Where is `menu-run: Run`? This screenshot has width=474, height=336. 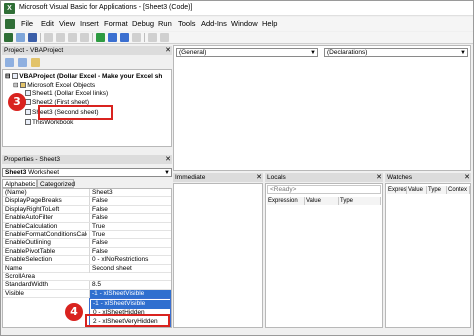
menu-run: Run is located at coordinates (165, 23).